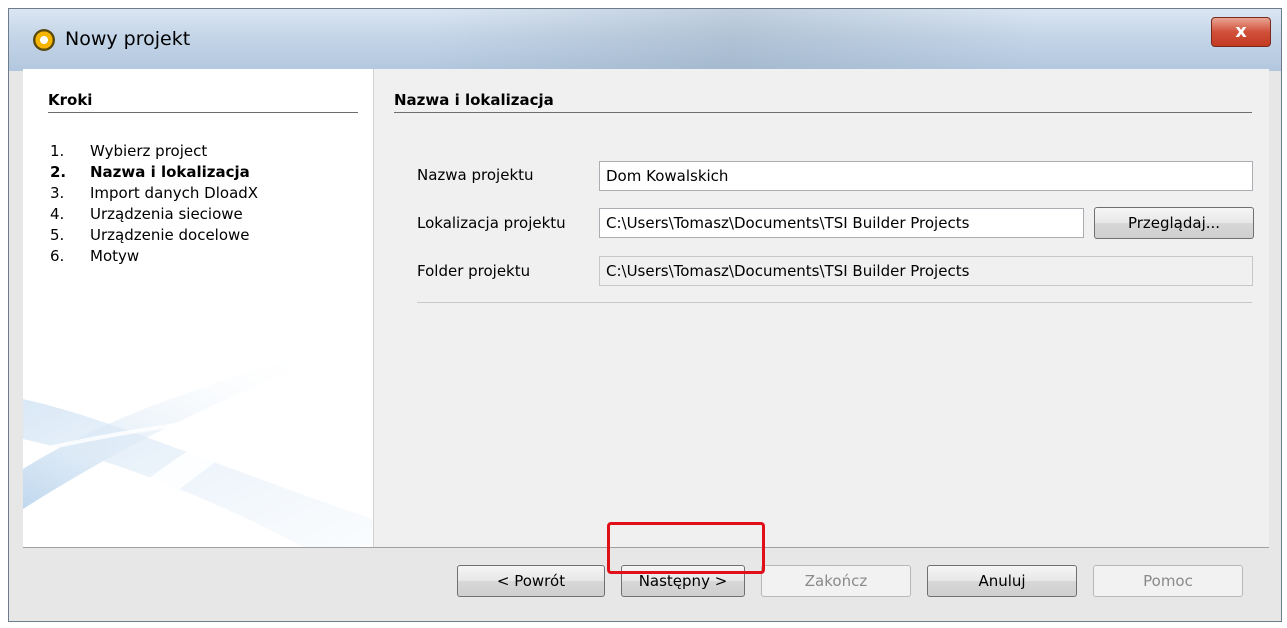 This screenshot has height=628, width=1287. I want to click on project-location-label: Lokalizacja projektu, so click(491, 223).